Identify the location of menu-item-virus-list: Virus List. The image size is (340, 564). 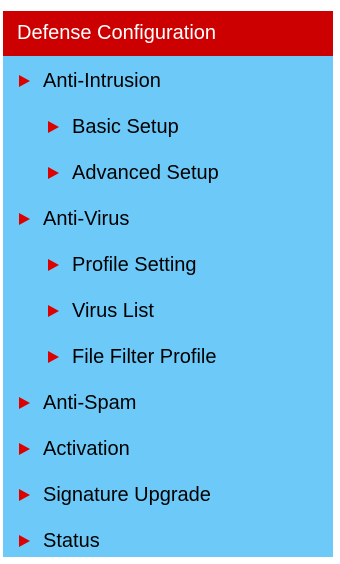
(168, 311).